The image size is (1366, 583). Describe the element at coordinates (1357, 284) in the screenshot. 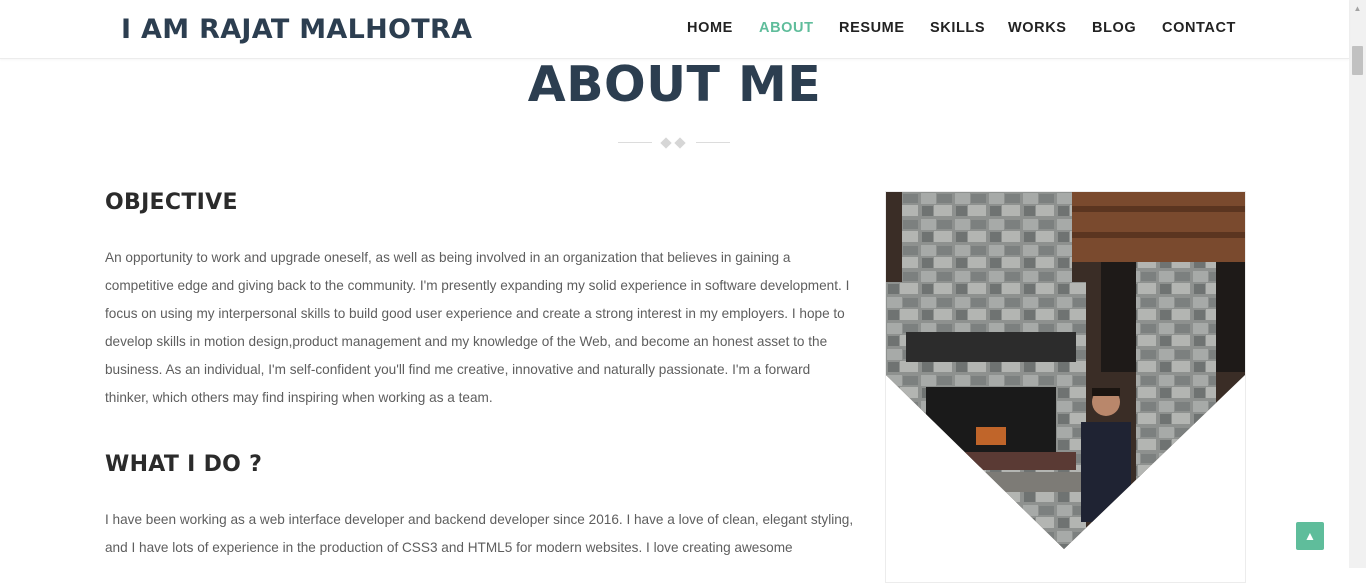

I see `page-scrollbar: ▲` at that location.